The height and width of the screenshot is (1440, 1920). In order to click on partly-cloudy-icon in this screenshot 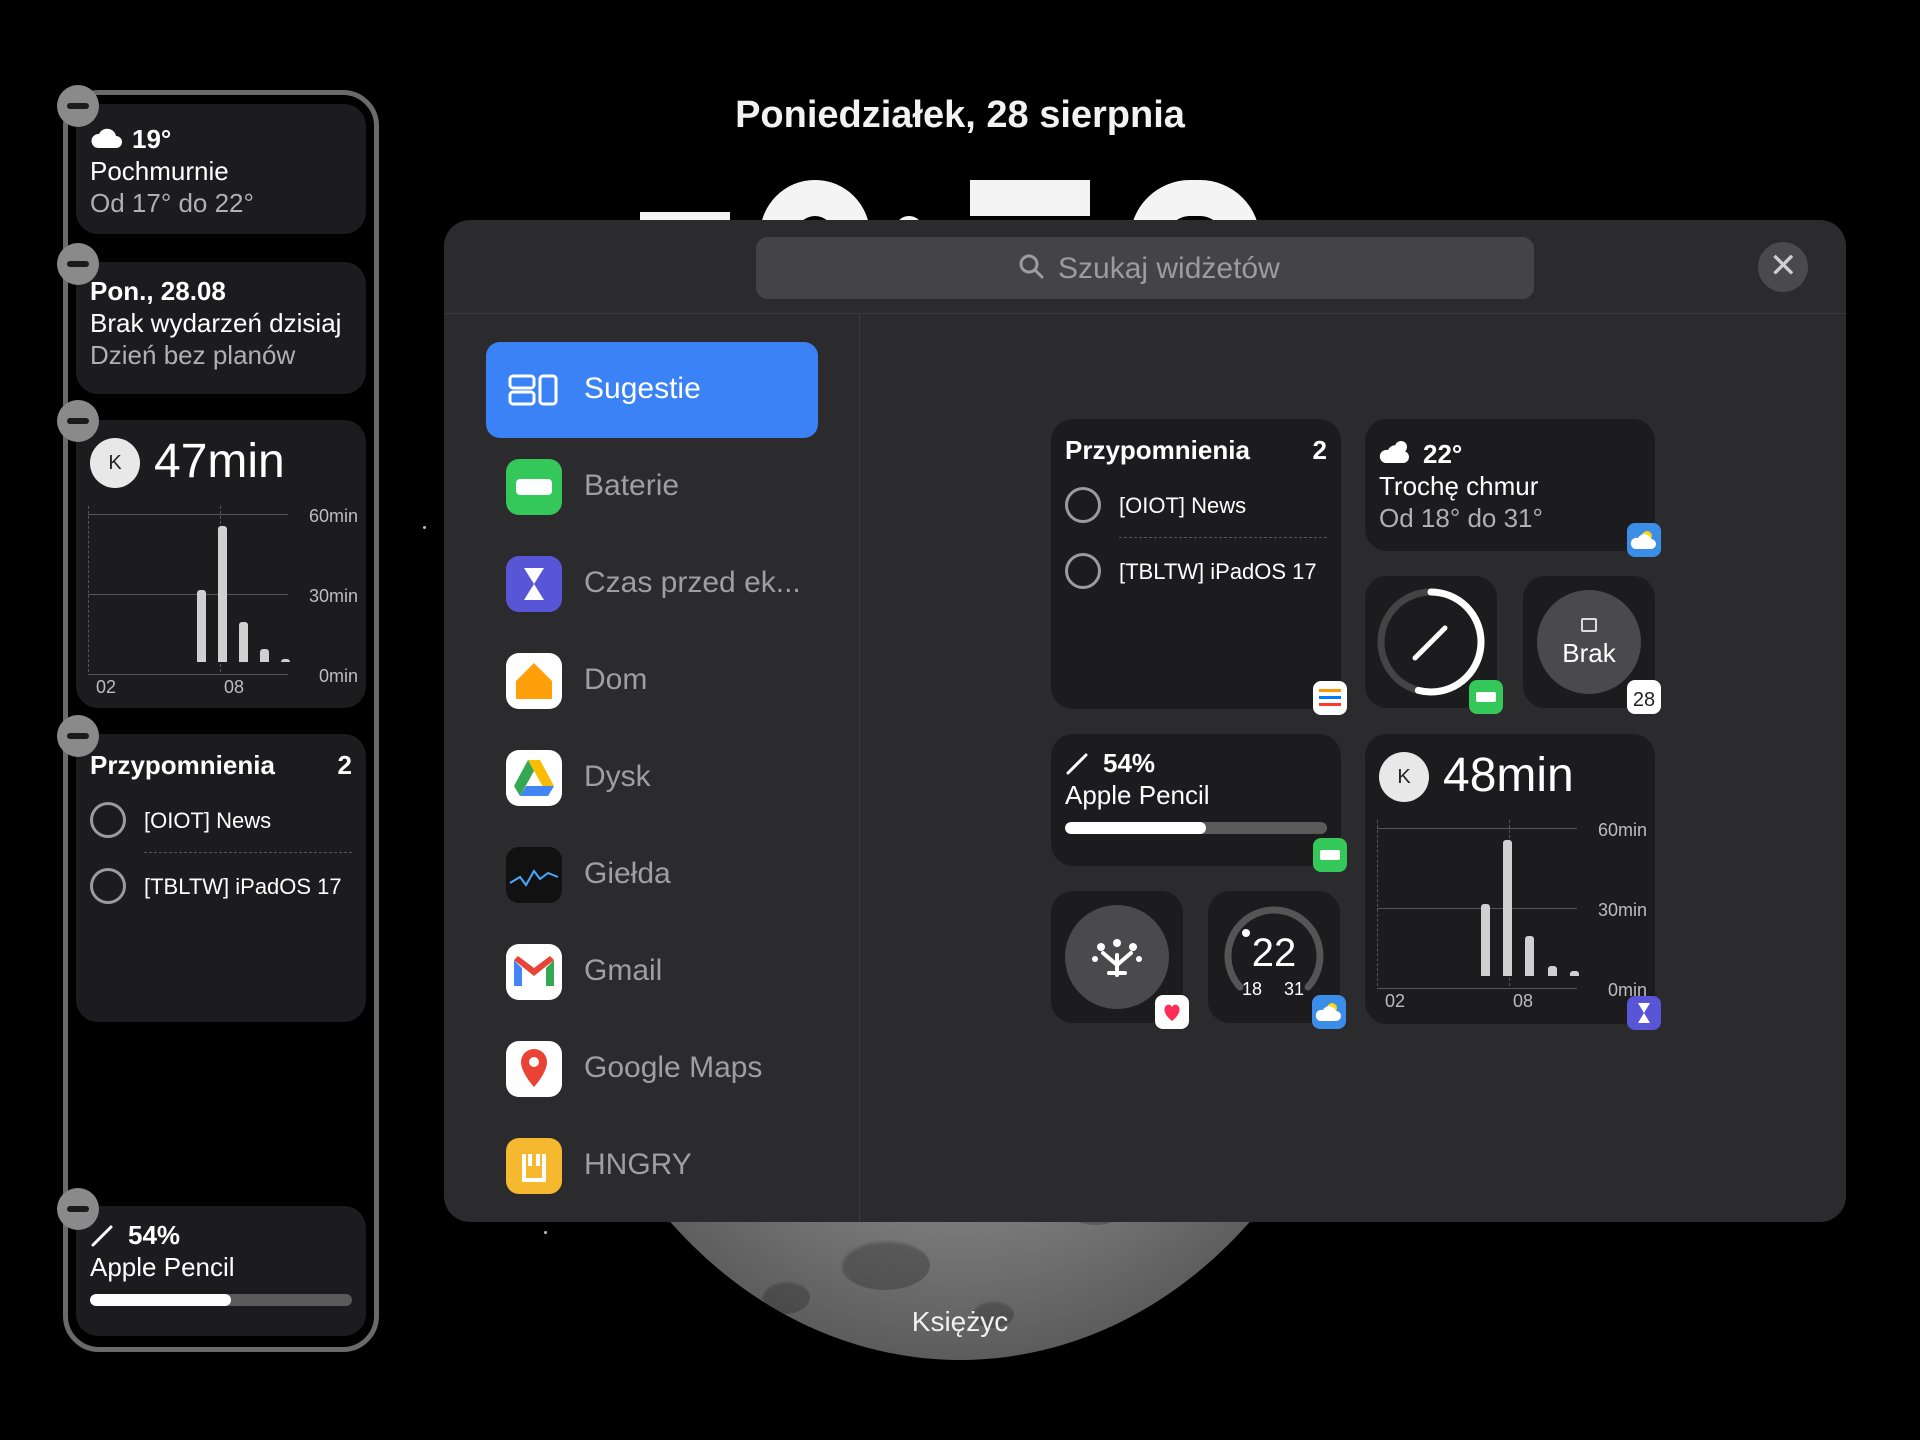, I will do `click(1394, 452)`.